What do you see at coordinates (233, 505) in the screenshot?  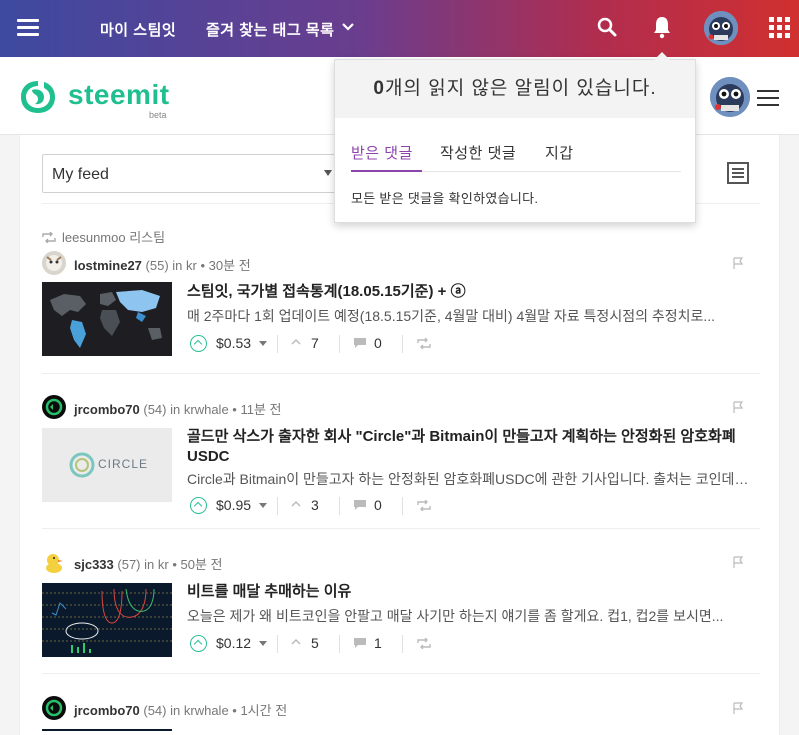 I see `payout-value: $0.95` at bounding box center [233, 505].